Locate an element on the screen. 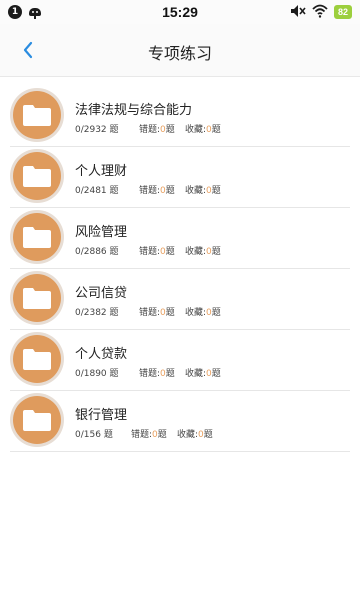 This screenshot has width=360, height=600. wifi-icon is located at coordinates (320, 12).